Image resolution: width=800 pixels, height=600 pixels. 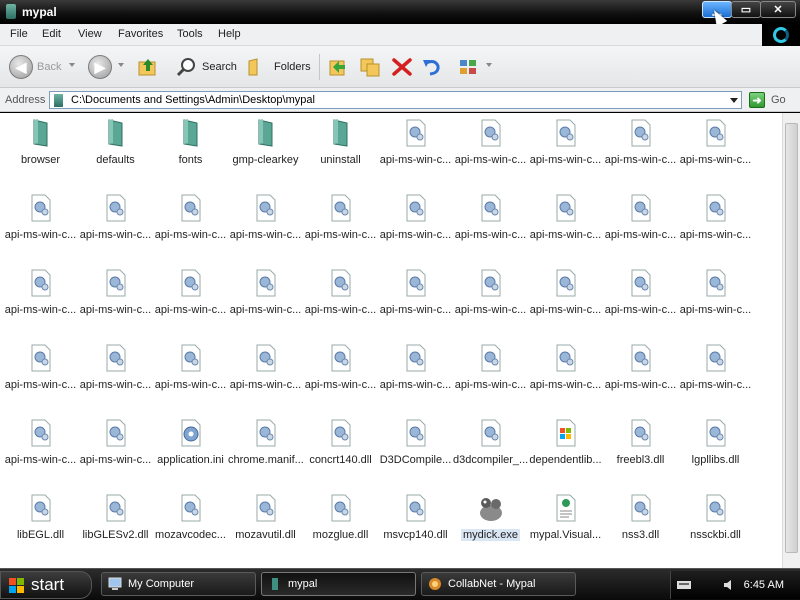 I want to click on menu-view: View, so click(x=90, y=34).